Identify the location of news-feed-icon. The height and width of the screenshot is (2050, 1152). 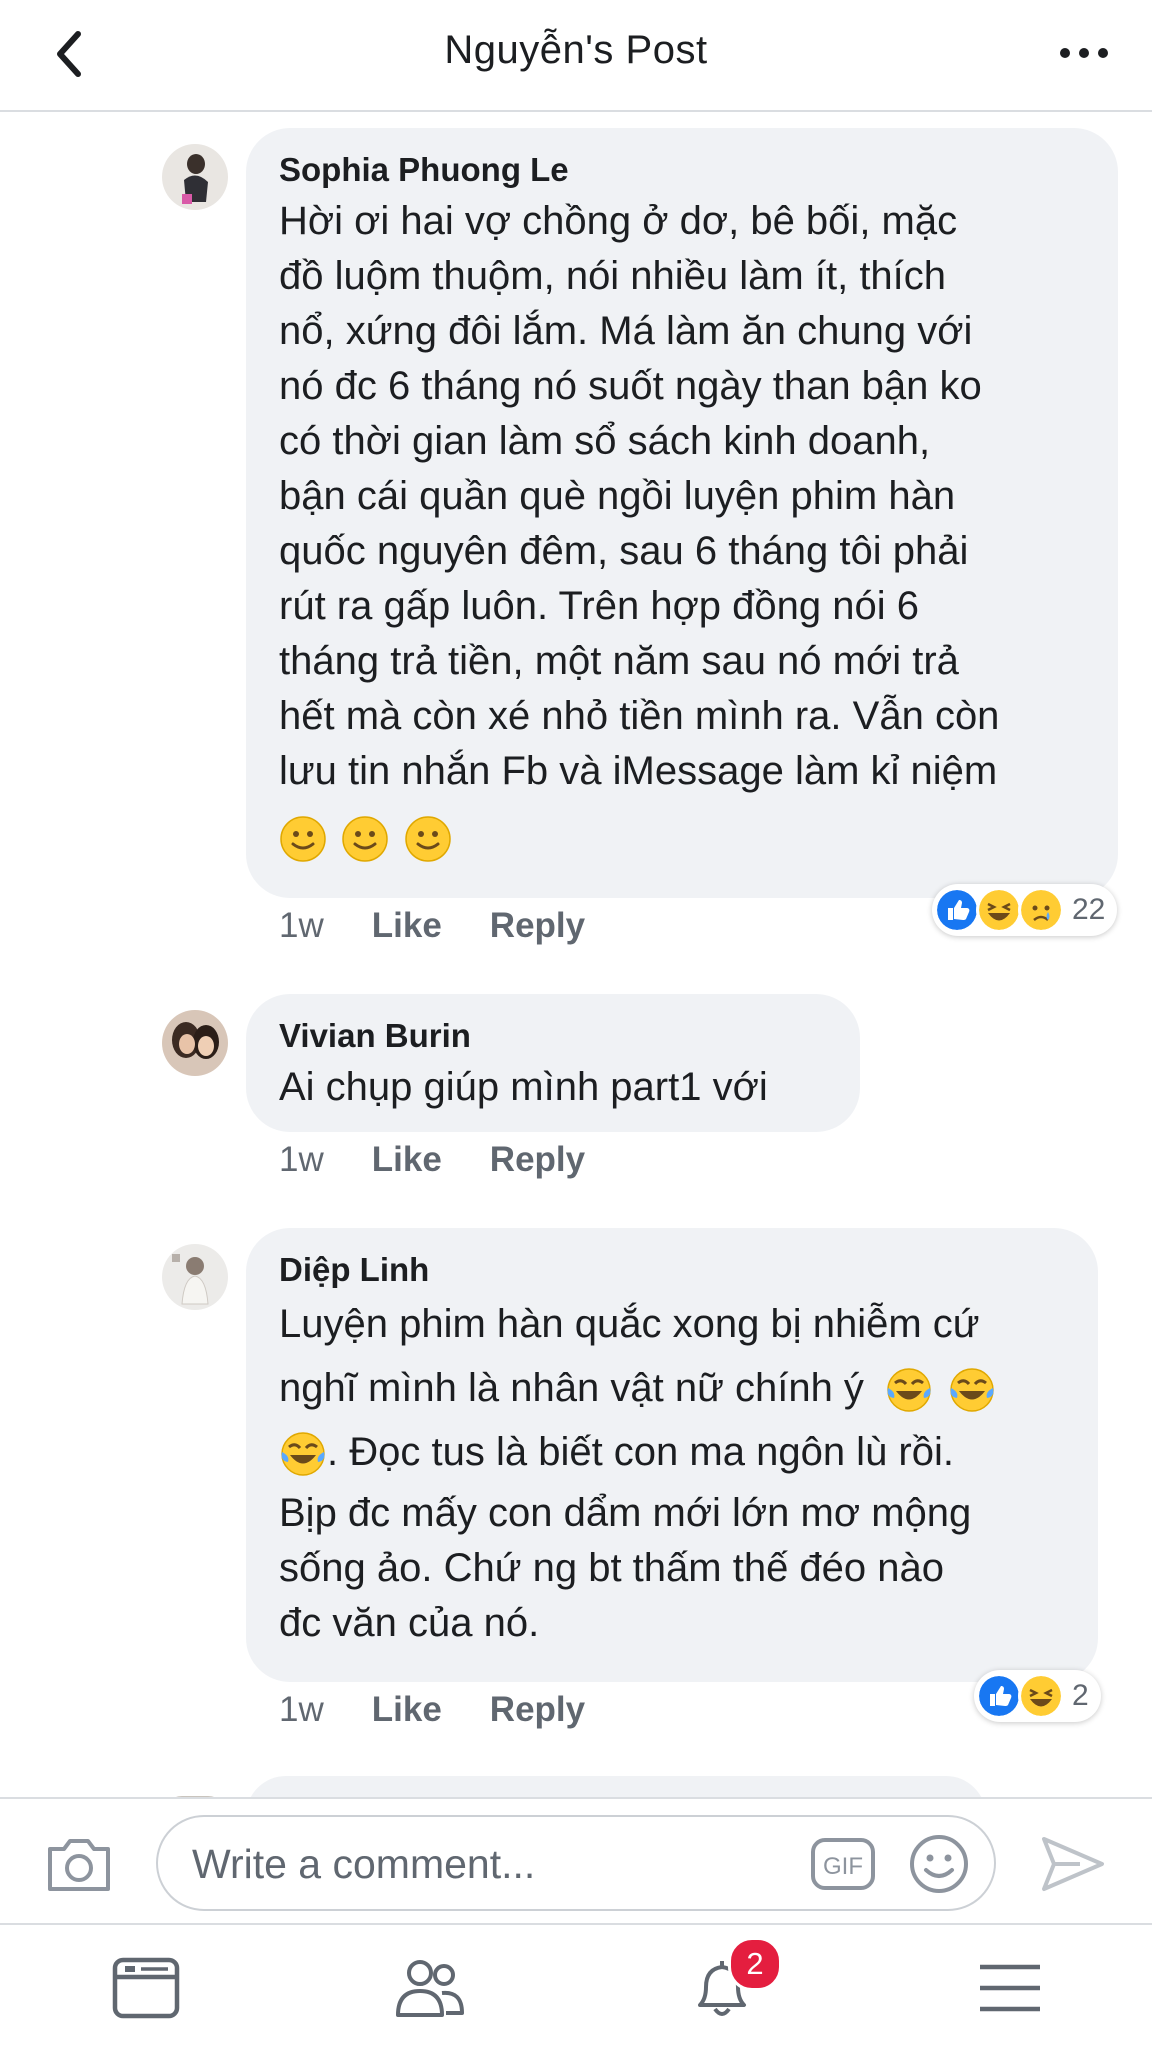
(146, 1988).